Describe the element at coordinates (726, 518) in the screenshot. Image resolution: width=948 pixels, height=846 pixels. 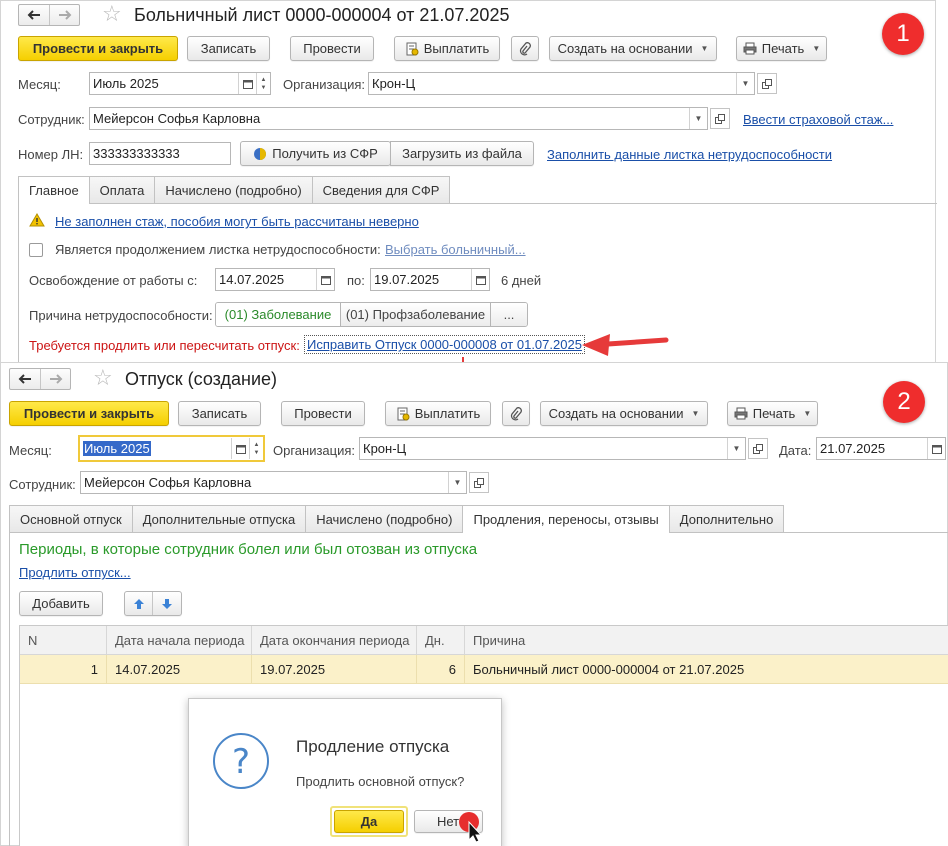
I see `tab-additional: Дополнительно` at that location.